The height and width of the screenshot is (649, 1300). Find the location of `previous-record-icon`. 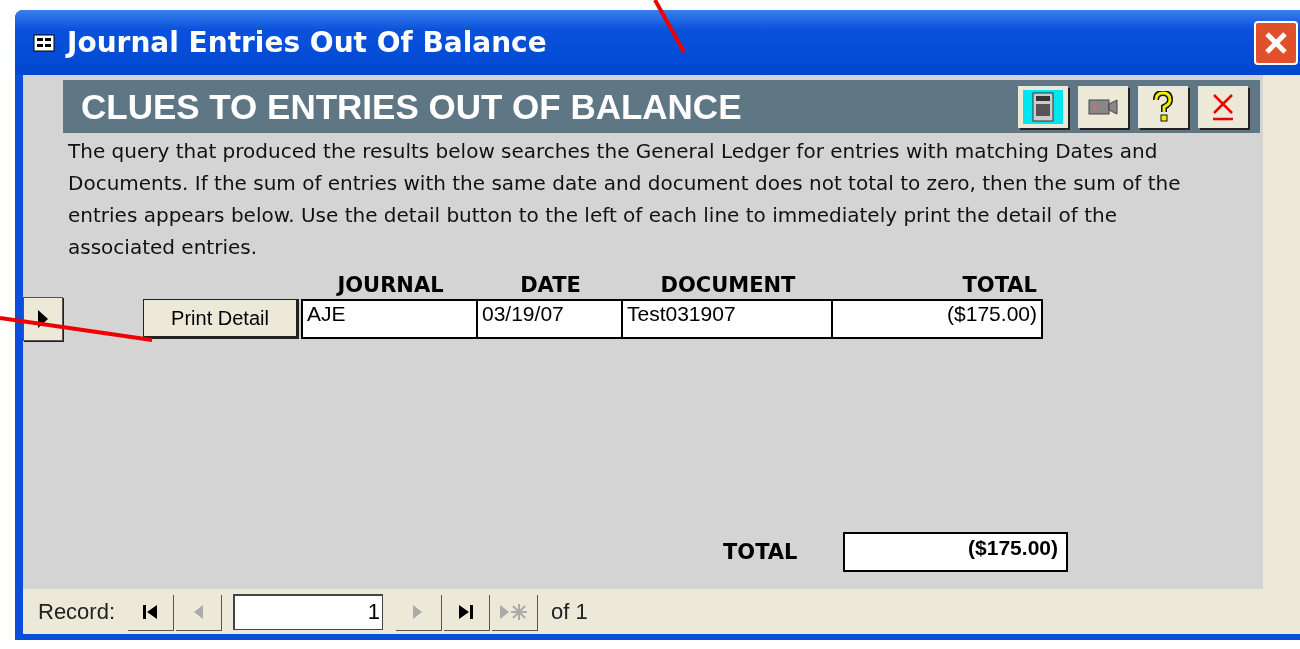

previous-record-icon is located at coordinates (198, 611).